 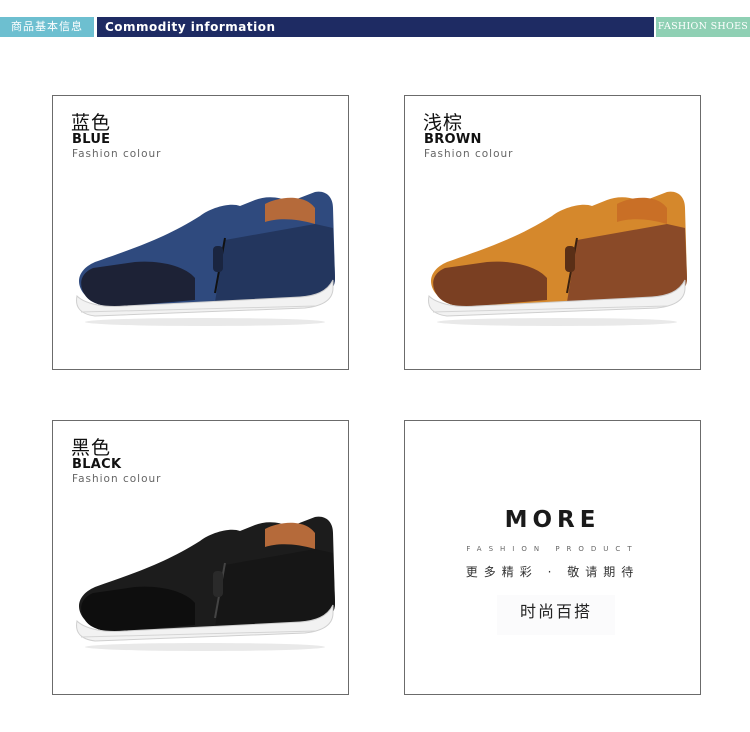 What do you see at coordinates (91, 139) in the screenshot?
I see `color-name-en: BLUE` at bounding box center [91, 139].